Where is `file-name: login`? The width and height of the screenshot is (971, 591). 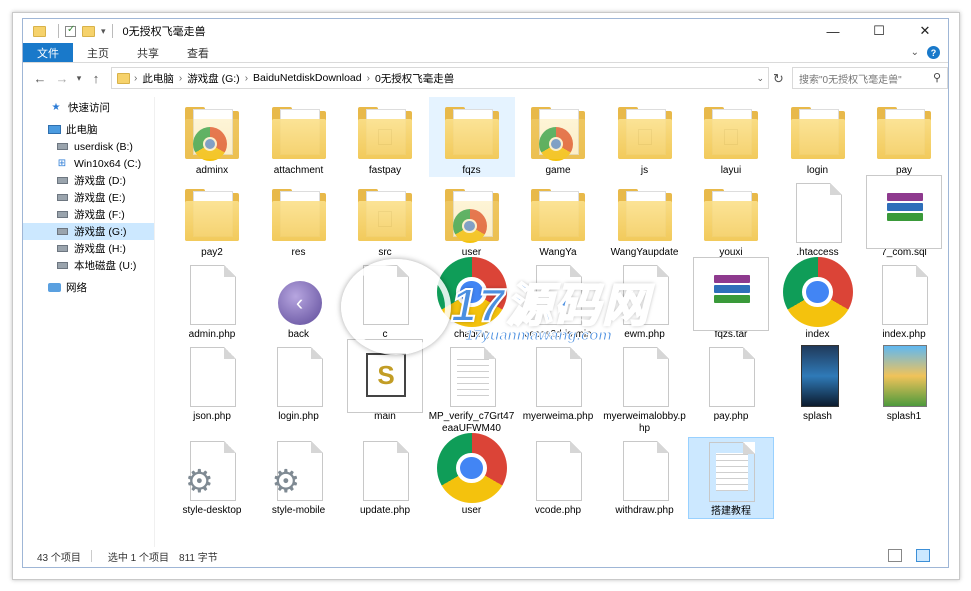 file-name: login is located at coordinates (817, 170).